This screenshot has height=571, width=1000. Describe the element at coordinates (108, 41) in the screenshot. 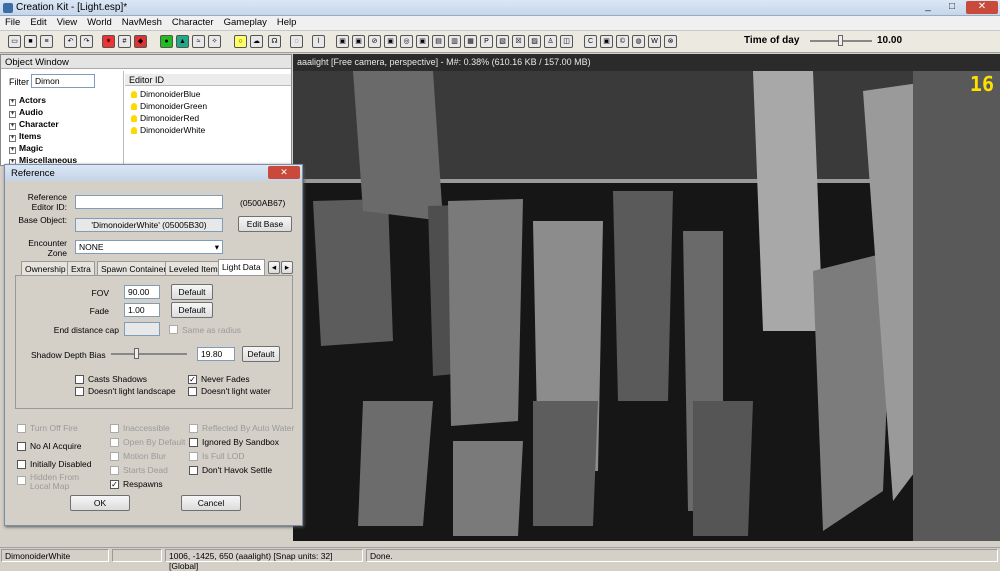

I see `render-icon: ✶` at that location.